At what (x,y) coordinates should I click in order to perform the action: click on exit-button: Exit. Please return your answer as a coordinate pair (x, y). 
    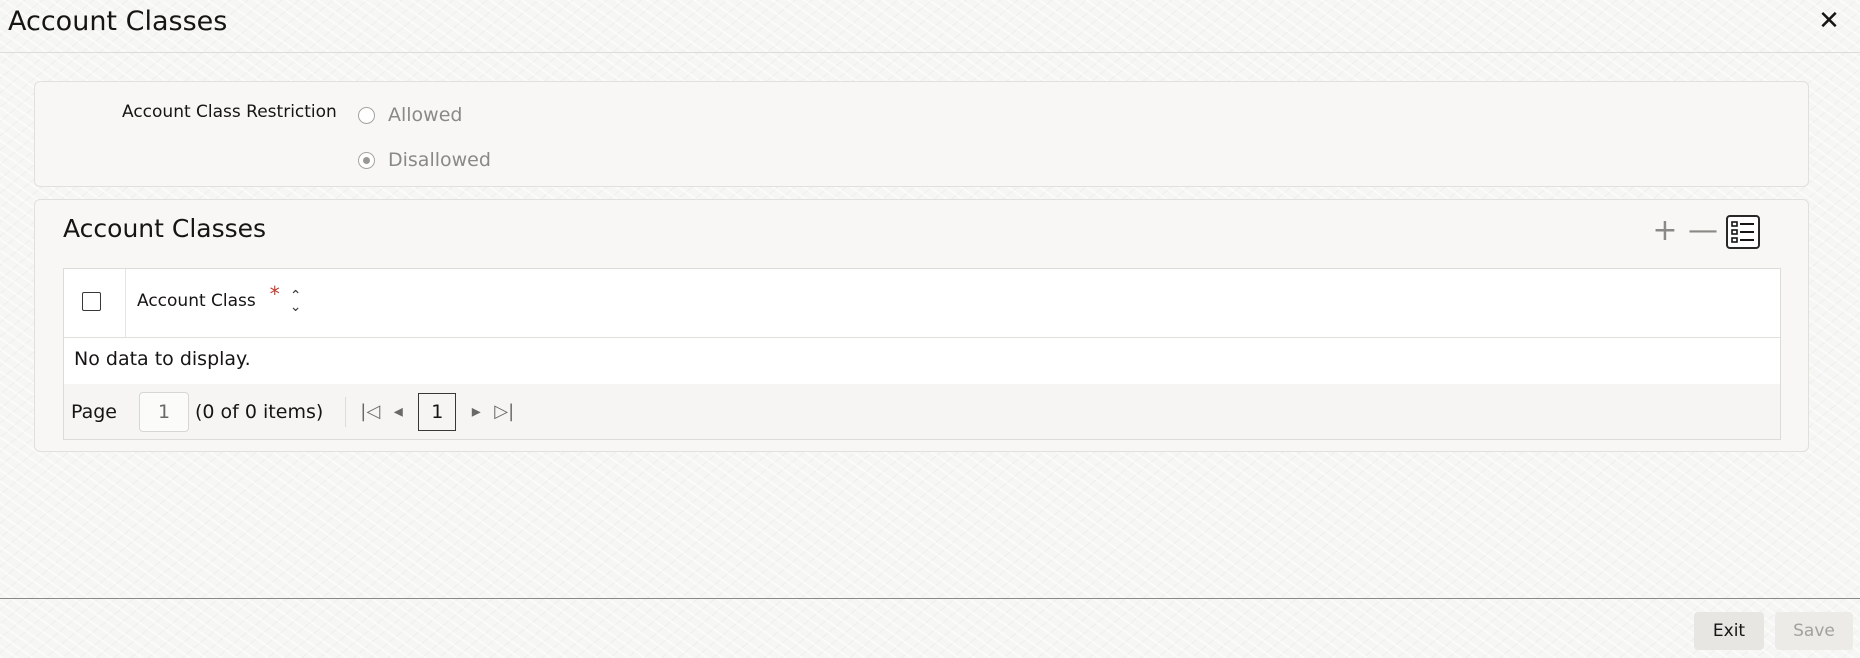
    Looking at the image, I should click on (1729, 631).